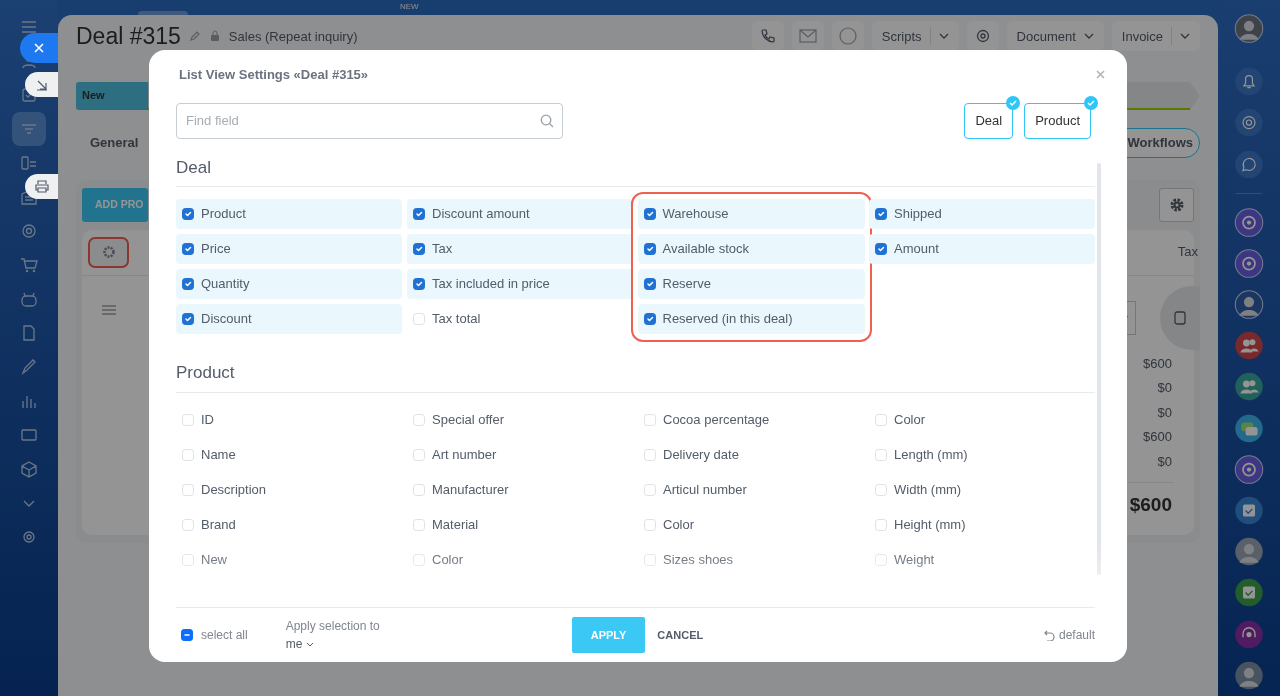 This screenshot has height=696, width=1280. Describe the element at coordinates (289, 284) in the screenshot. I see `field-option: Quantity` at that location.